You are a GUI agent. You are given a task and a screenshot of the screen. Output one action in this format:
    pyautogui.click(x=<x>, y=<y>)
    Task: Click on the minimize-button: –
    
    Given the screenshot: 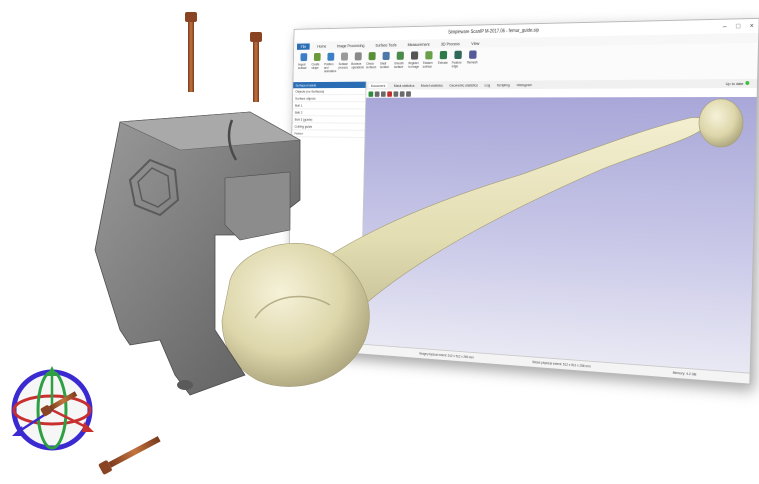 What is the action you would take?
    pyautogui.click(x=725, y=26)
    